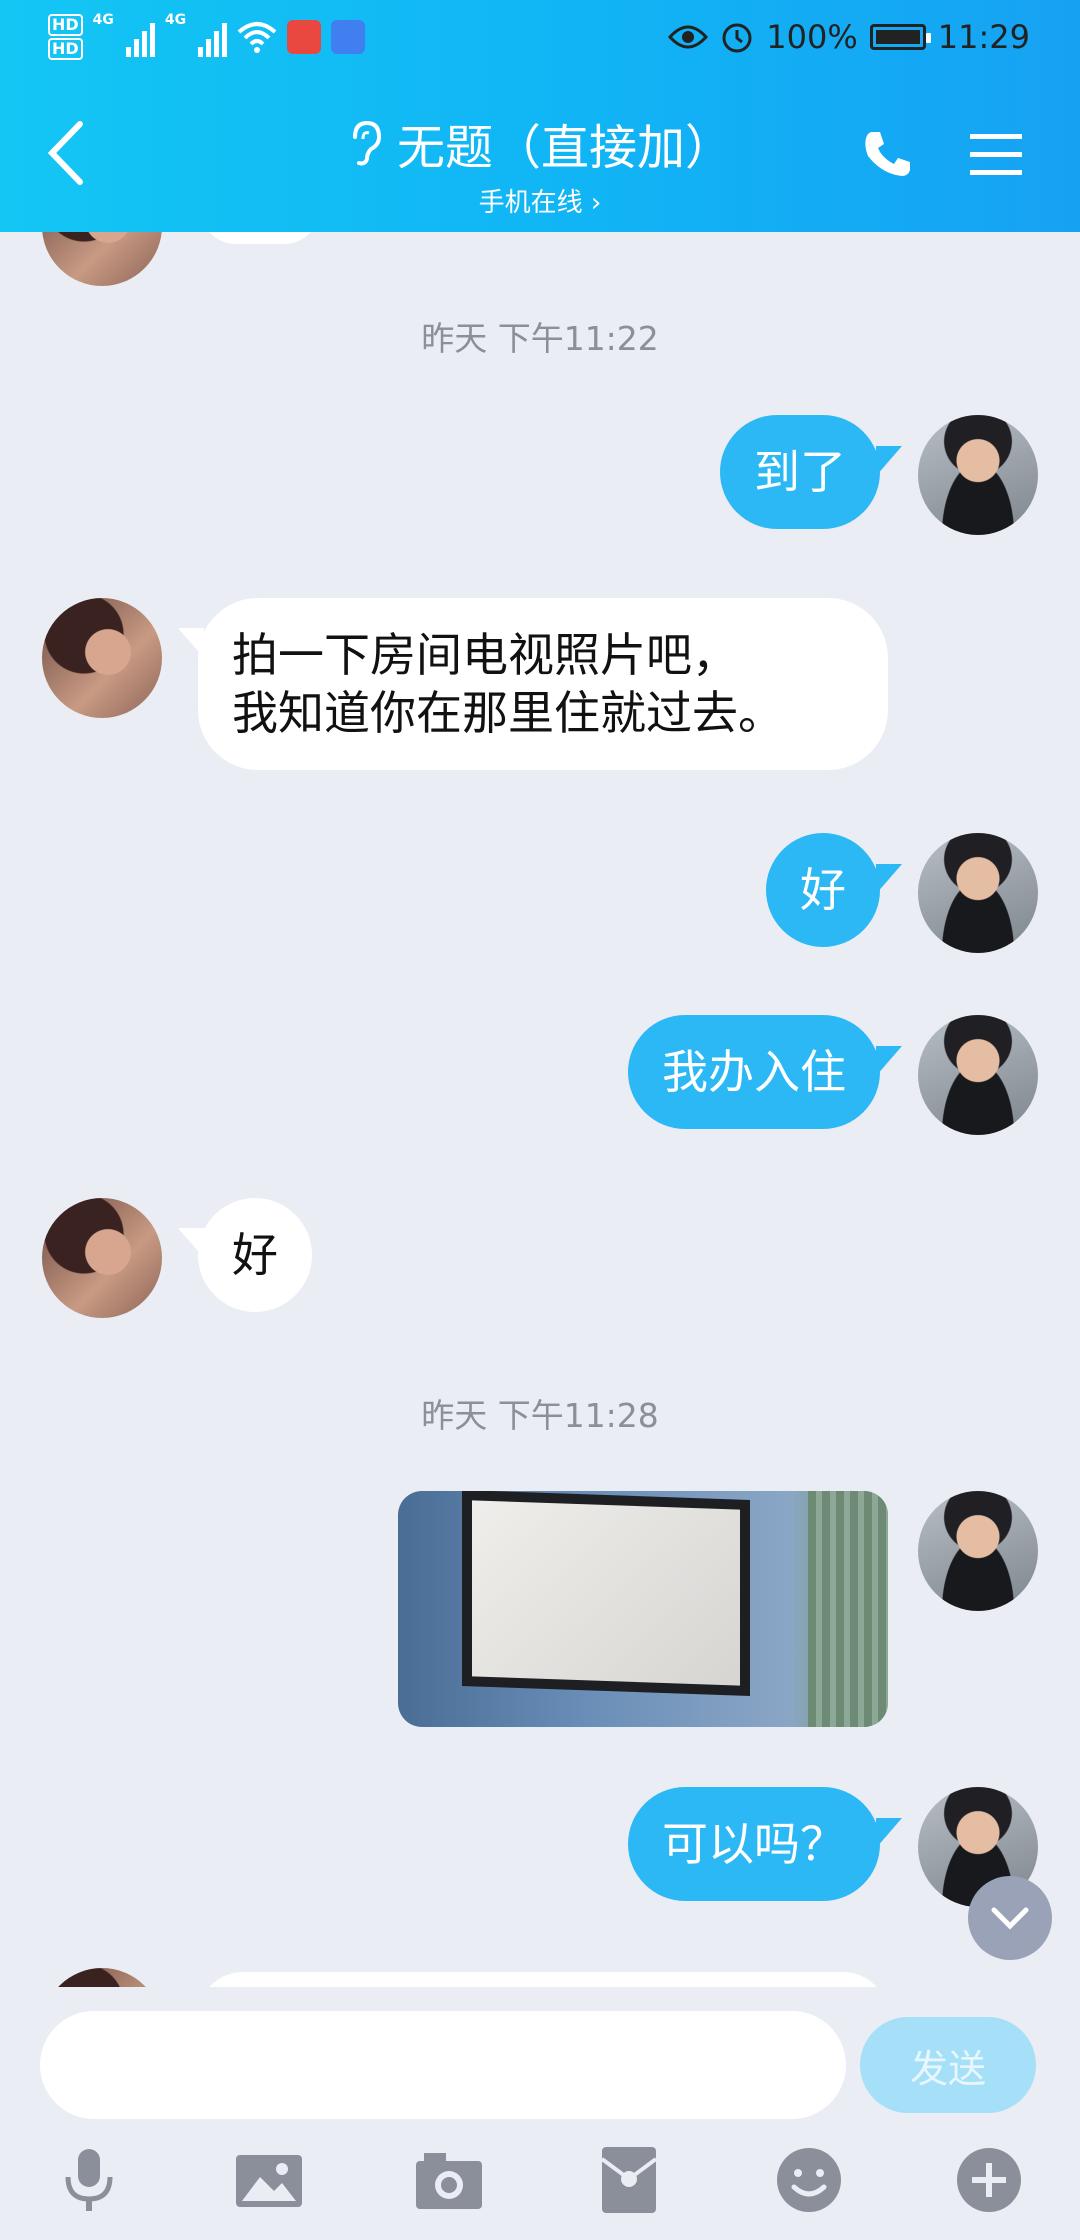 The width and height of the screenshot is (1080, 2240). What do you see at coordinates (140, 37) in the screenshot?
I see `signal-icon` at bounding box center [140, 37].